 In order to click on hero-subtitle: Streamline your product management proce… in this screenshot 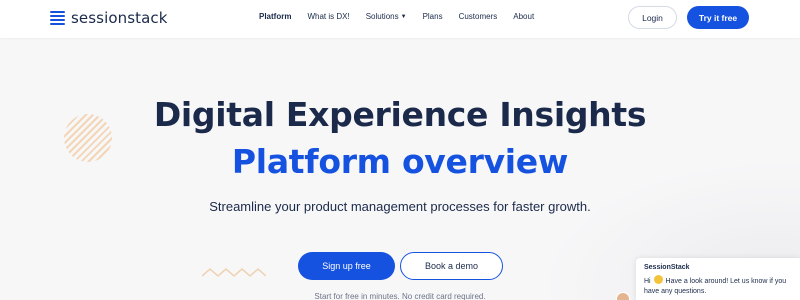, I will do `click(400, 206)`.